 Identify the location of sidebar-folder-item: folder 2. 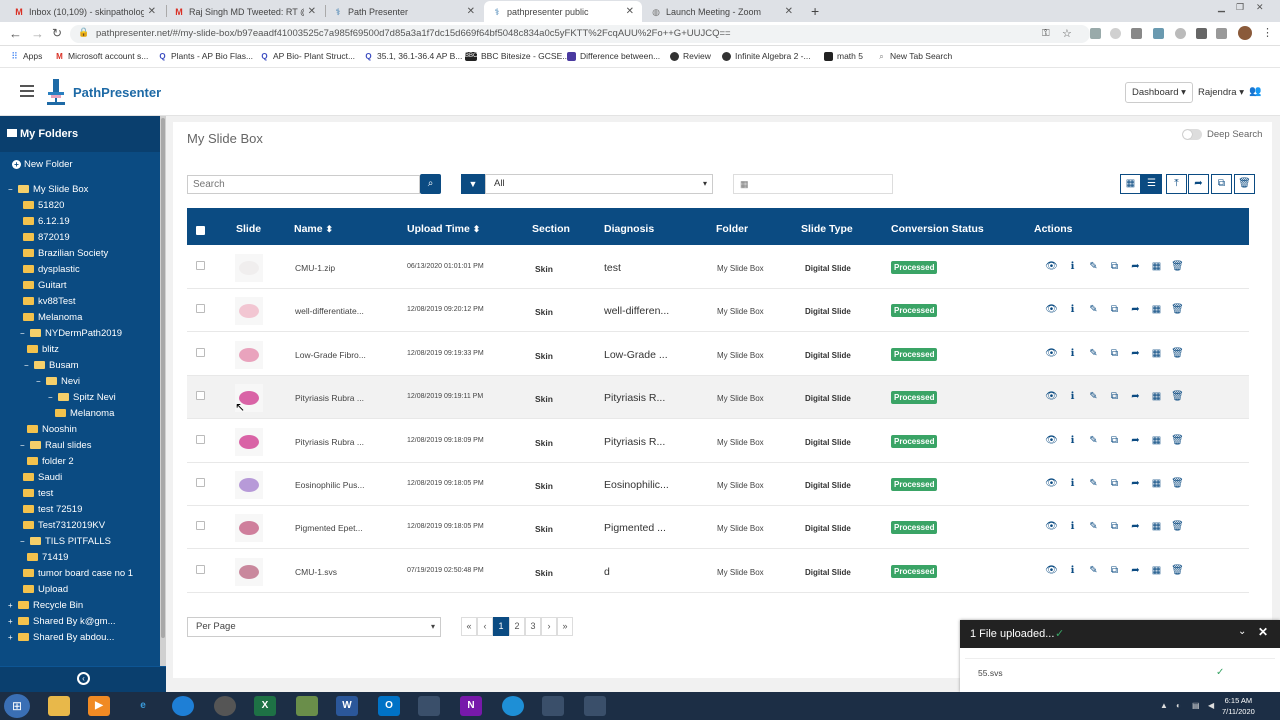
(49, 461).